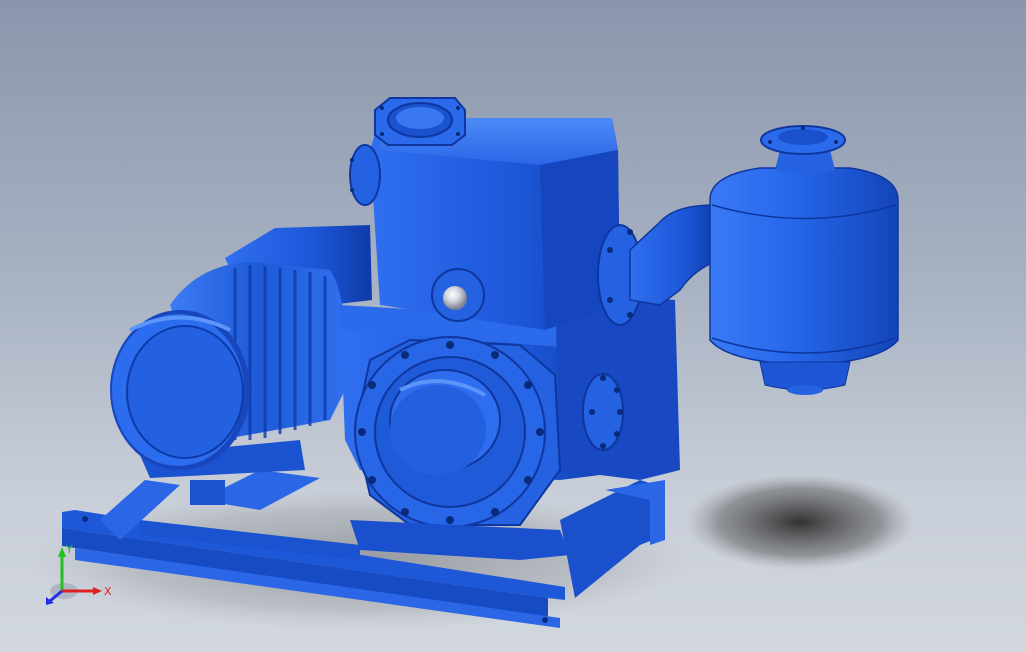 Image resolution: width=1026 pixels, height=652 pixels. What do you see at coordinates (800, 522) in the screenshot?
I see `tank-shadow` at bounding box center [800, 522].